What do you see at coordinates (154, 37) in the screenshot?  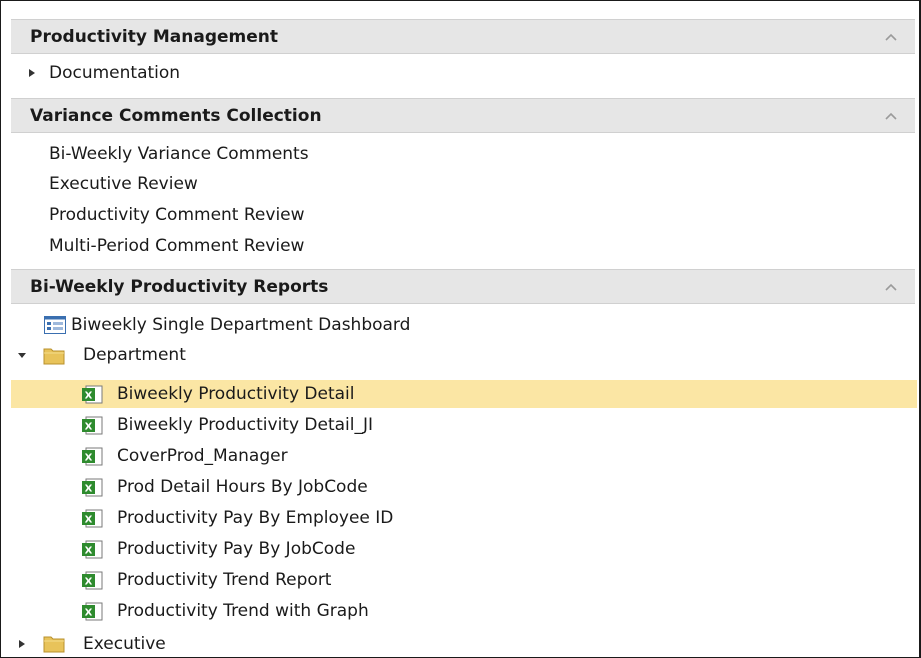 I see `section-title: Productivity Management` at bounding box center [154, 37].